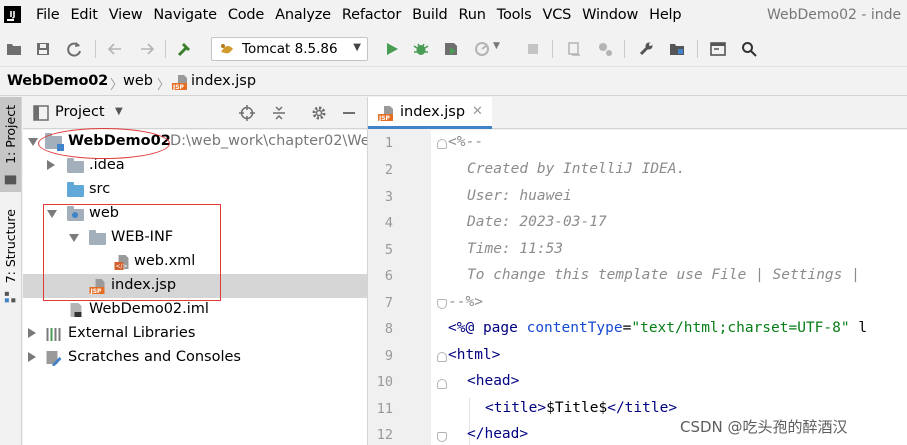 The height and width of the screenshot is (445, 907). I want to click on tree-item-external-libraries: External Libraries, so click(195, 334).